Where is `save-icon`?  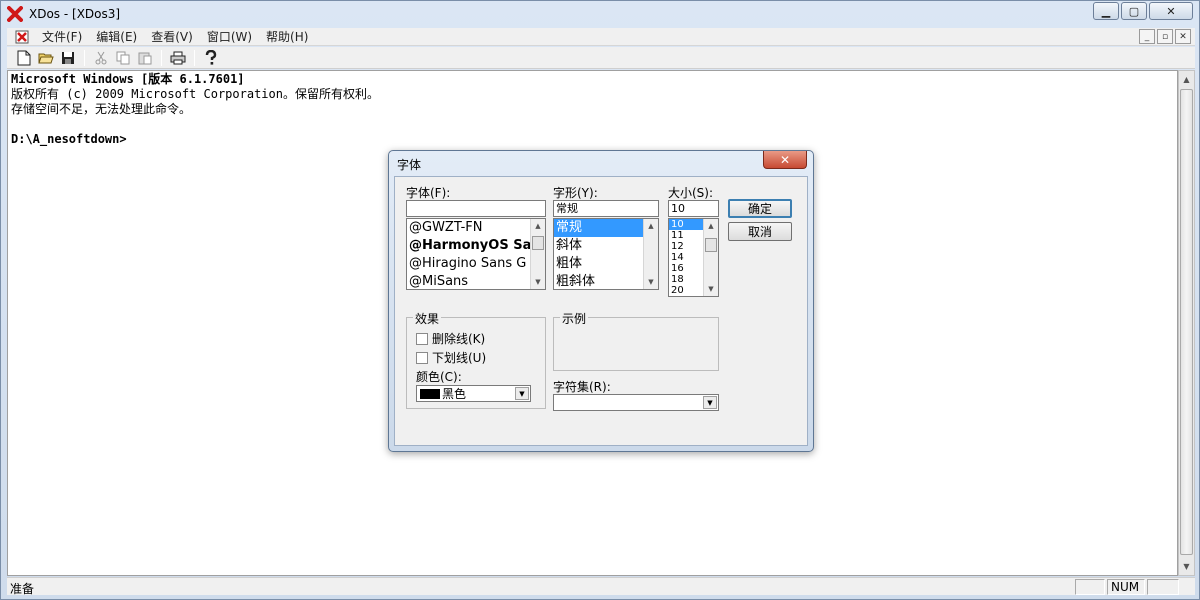 save-icon is located at coordinates (68, 58).